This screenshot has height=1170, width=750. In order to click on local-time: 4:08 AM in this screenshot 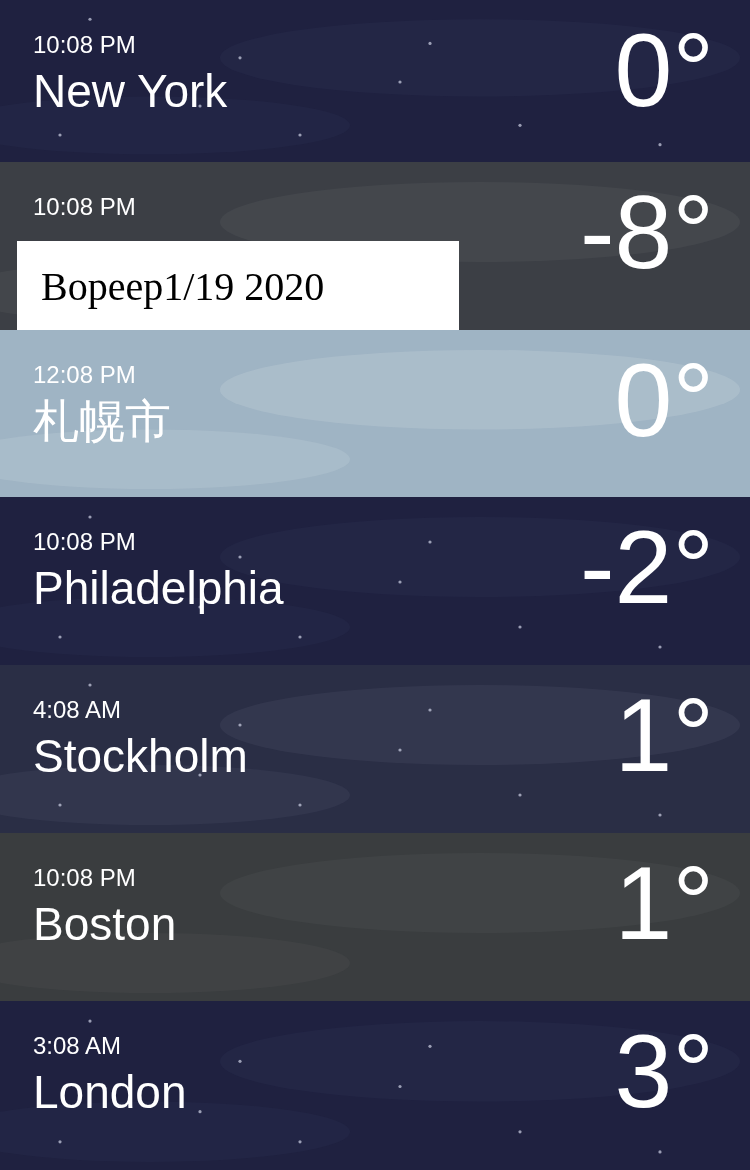, I will do `click(78, 710)`.